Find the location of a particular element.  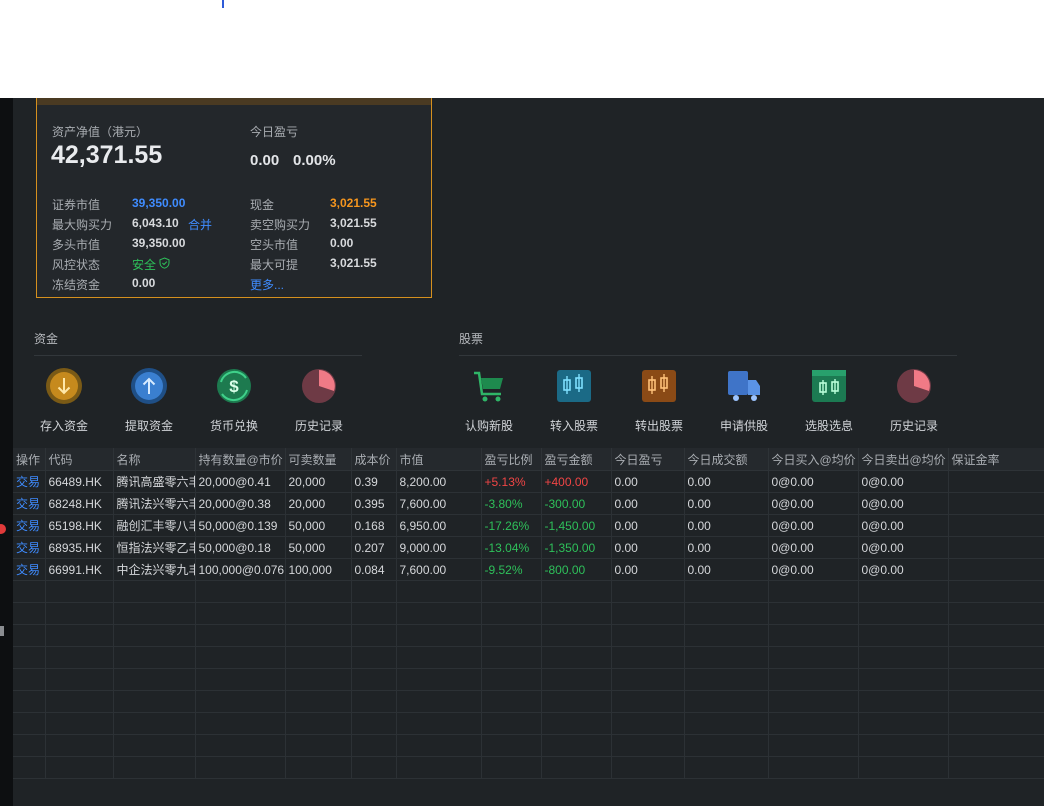

stock-dividend-select-button: 选股选息 is located at coordinates (829, 401).